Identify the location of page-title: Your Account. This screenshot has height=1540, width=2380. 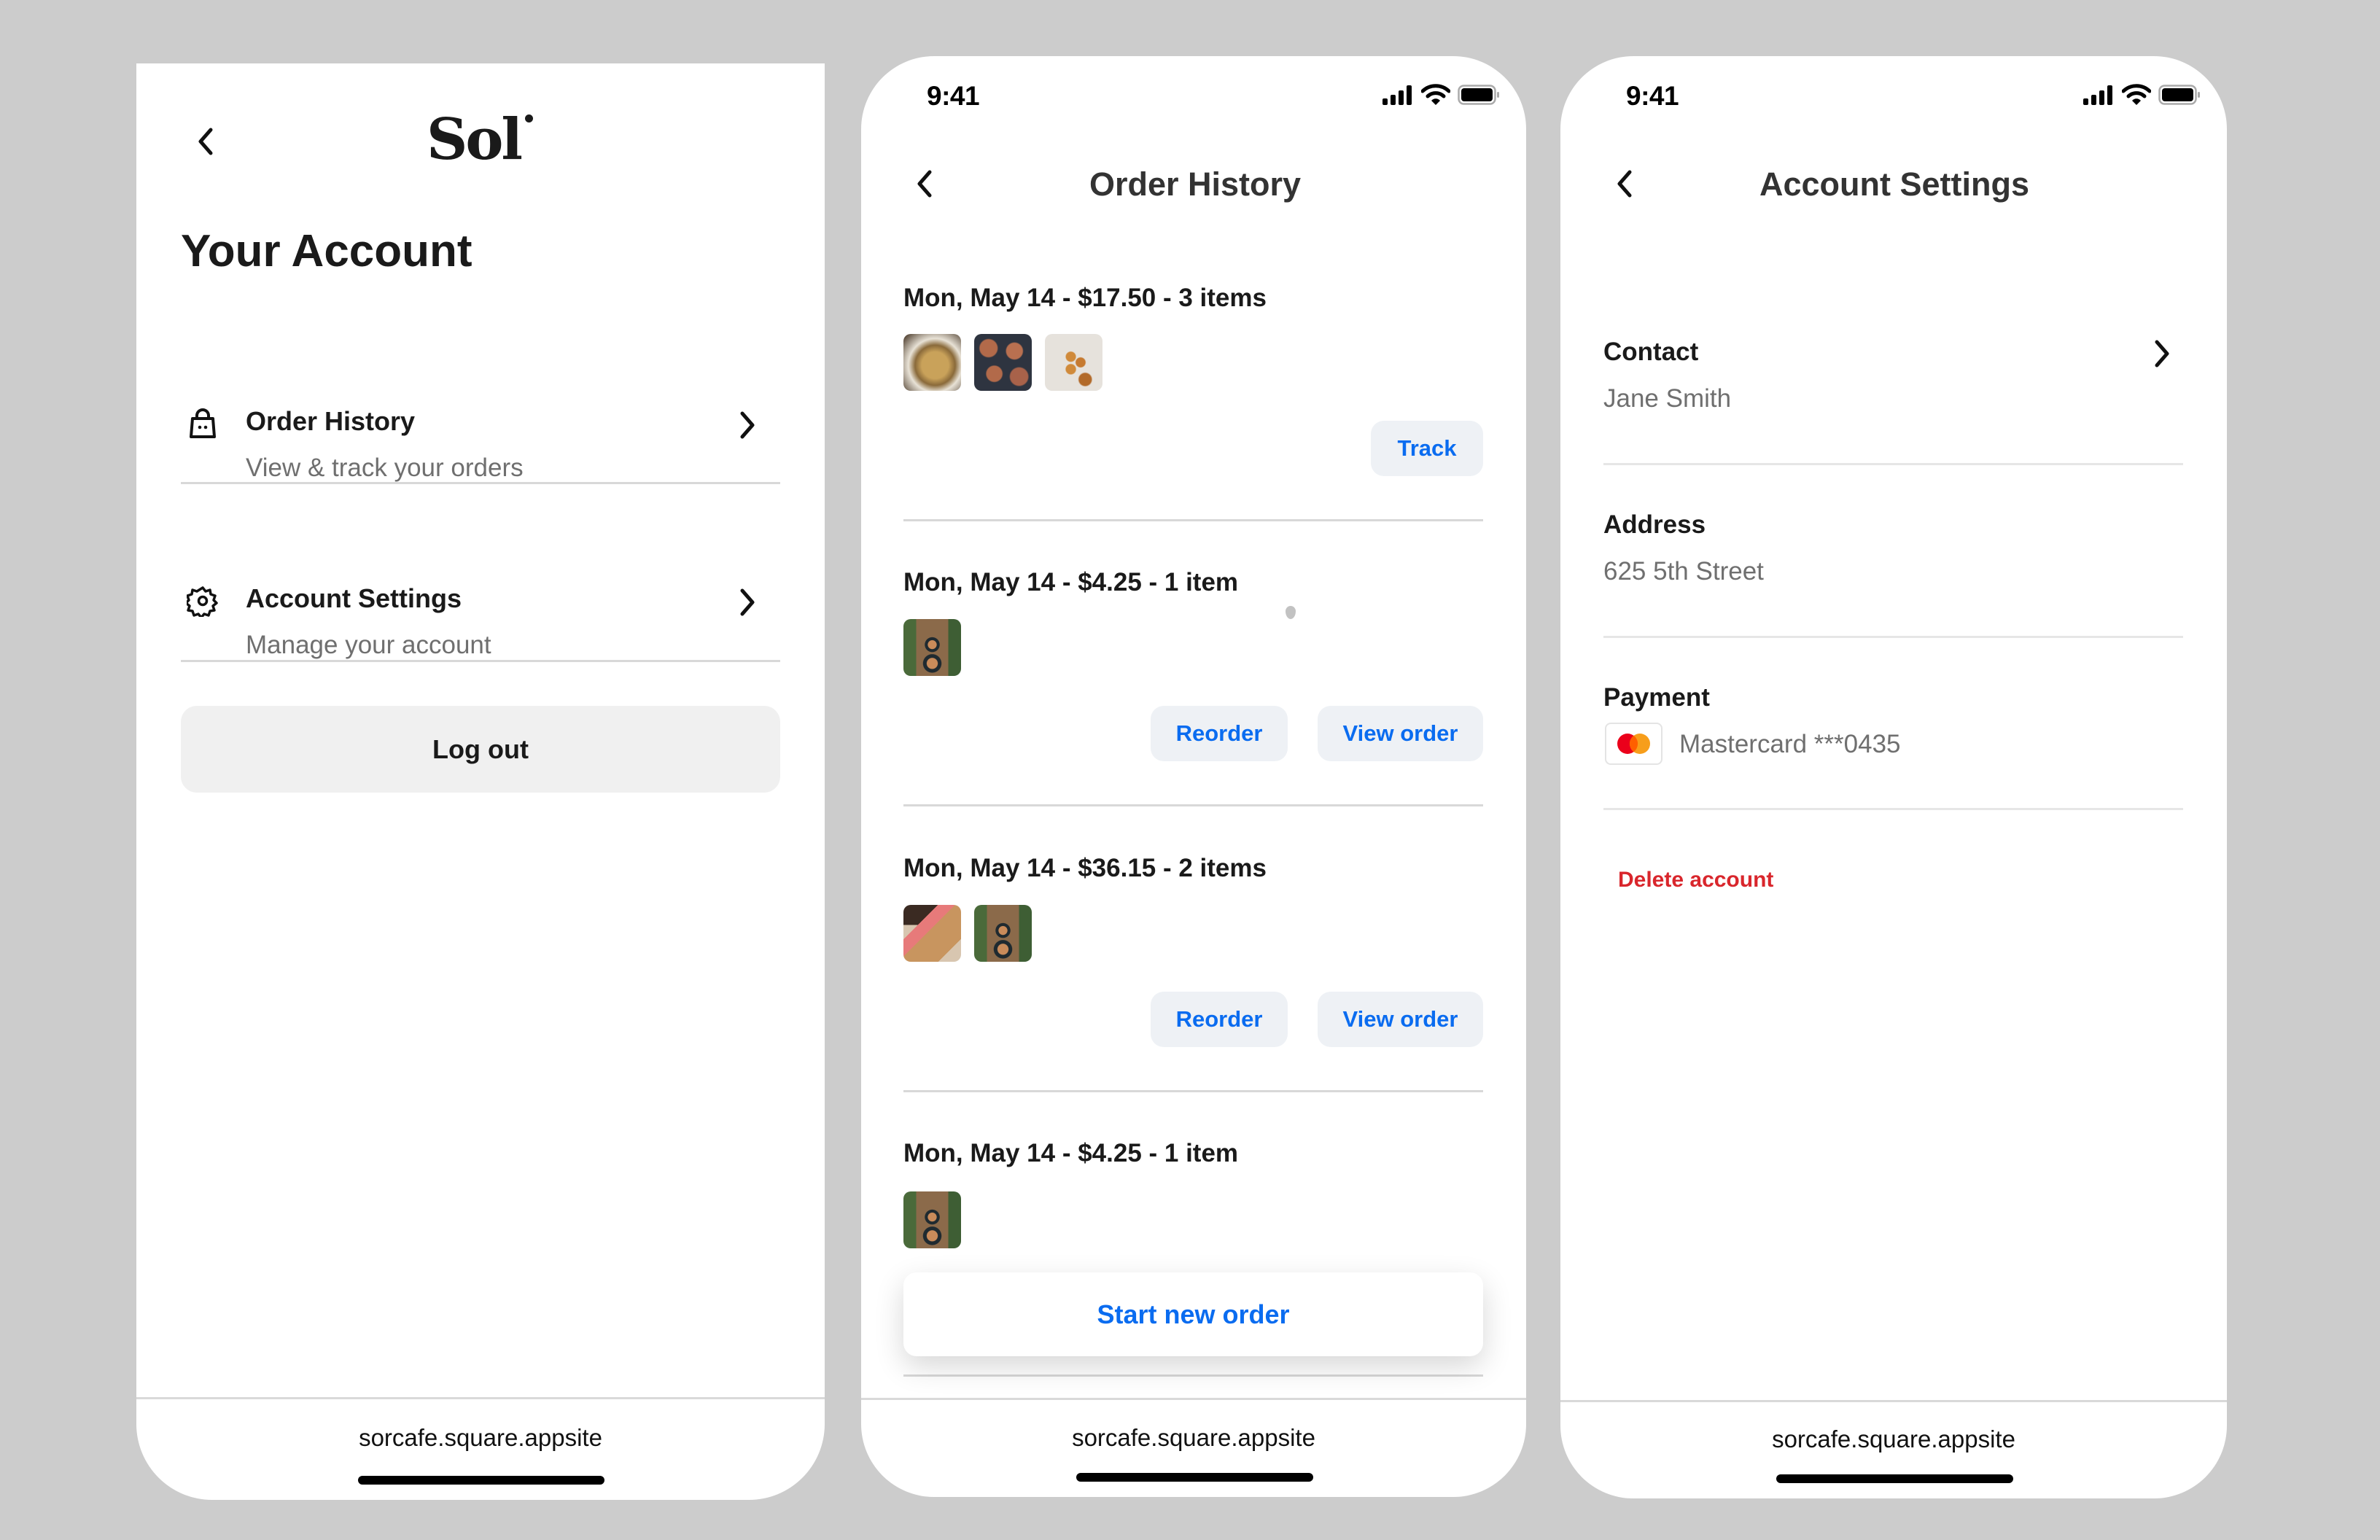
(326, 251).